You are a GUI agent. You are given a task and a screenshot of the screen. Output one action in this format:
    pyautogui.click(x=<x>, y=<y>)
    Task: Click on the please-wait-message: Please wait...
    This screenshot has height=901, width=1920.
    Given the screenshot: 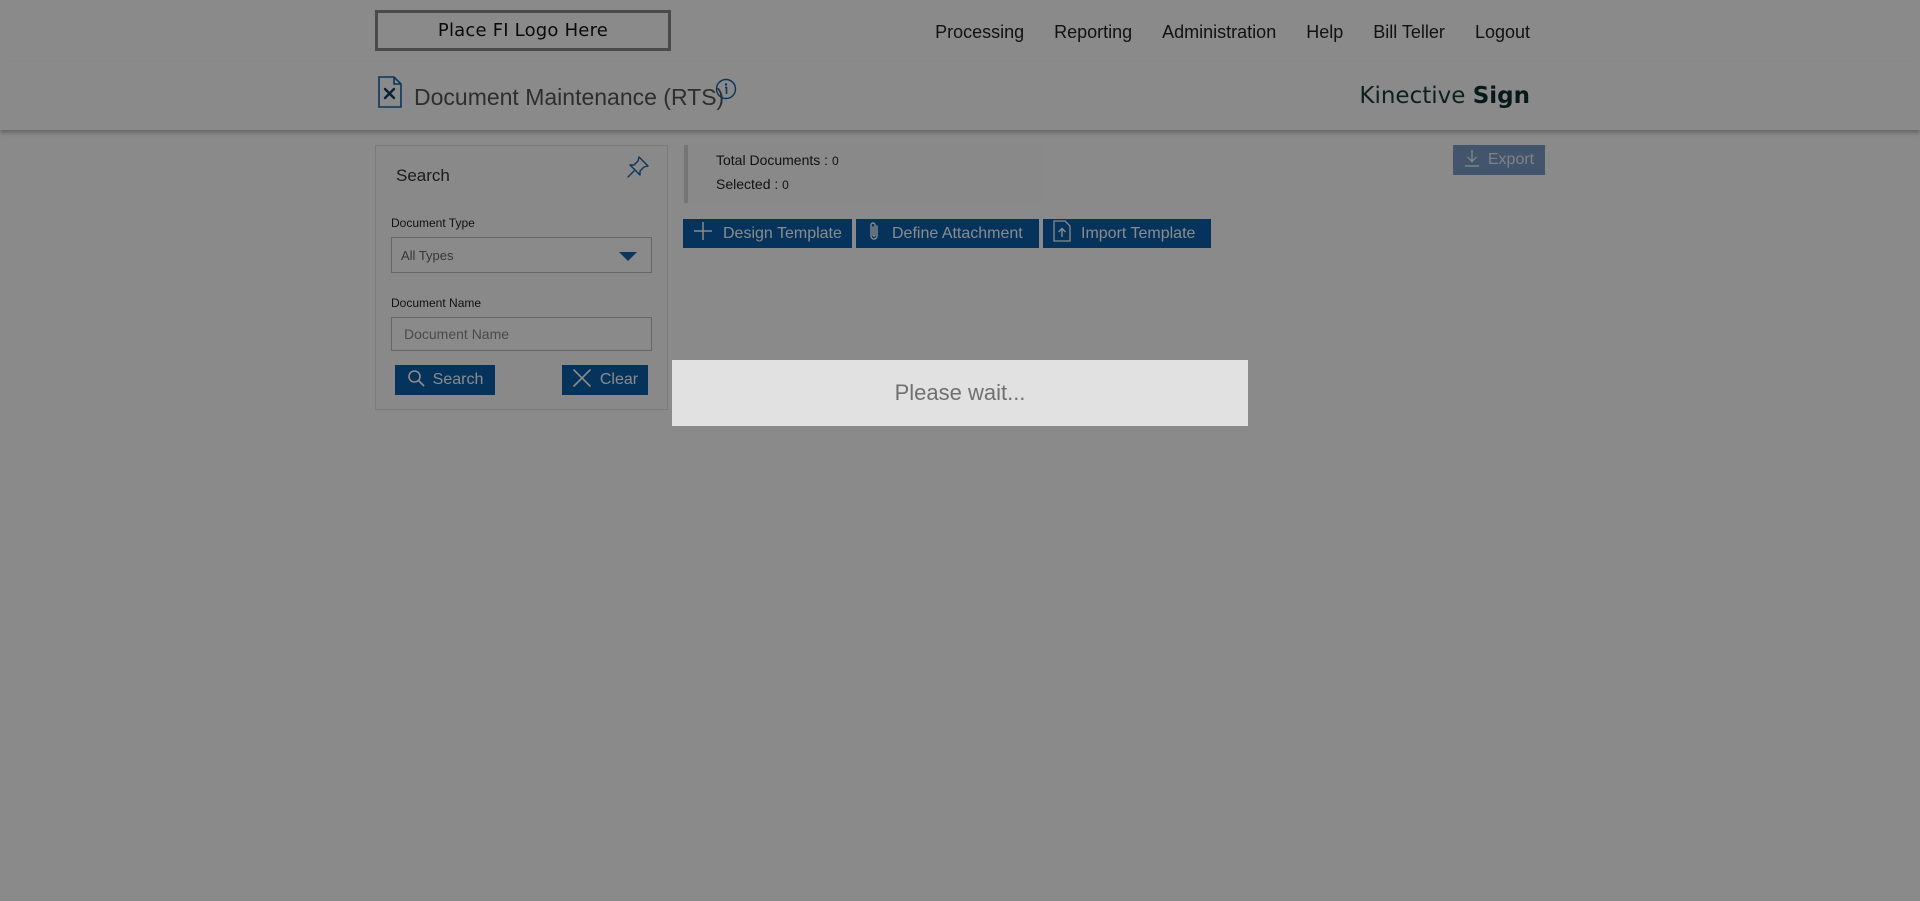 What is the action you would take?
    pyautogui.click(x=960, y=392)
    